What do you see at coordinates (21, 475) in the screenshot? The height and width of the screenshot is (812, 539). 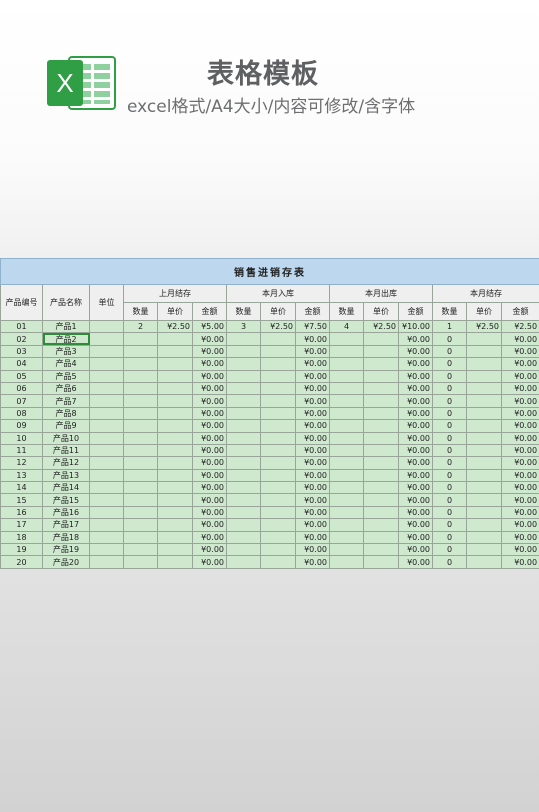 I see `table-cell: 13` at bounding box center [21, 475].